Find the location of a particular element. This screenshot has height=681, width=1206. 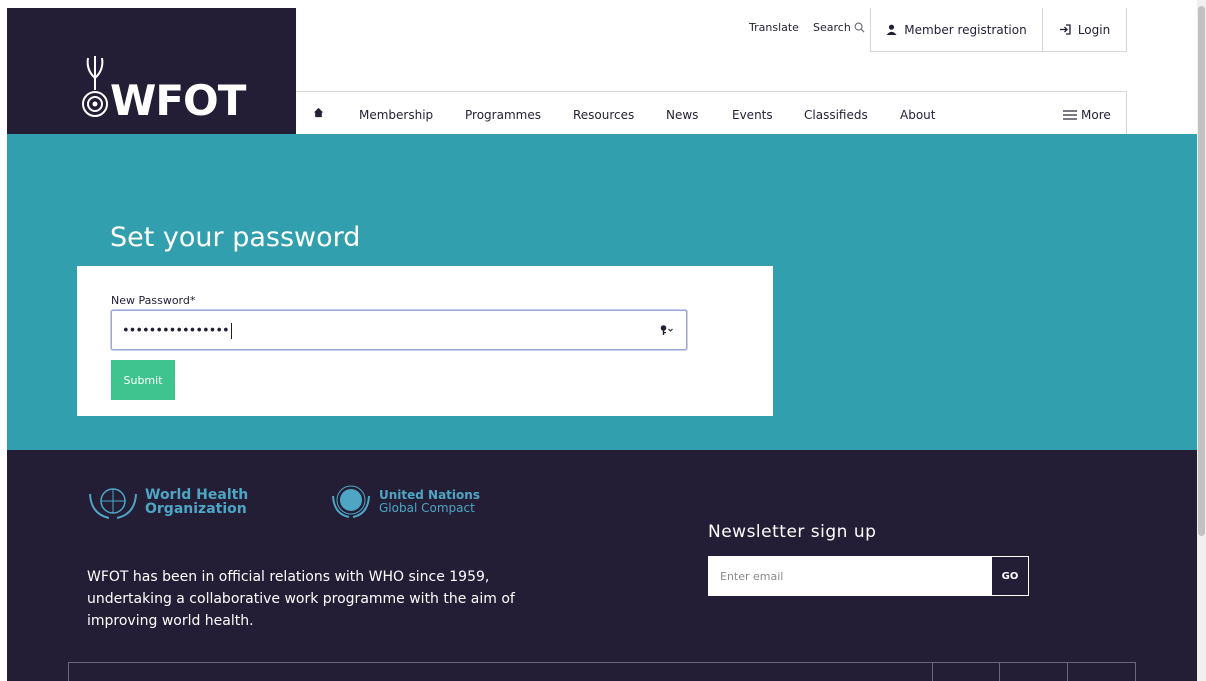

user-icon is located at coordinates (891, 29).